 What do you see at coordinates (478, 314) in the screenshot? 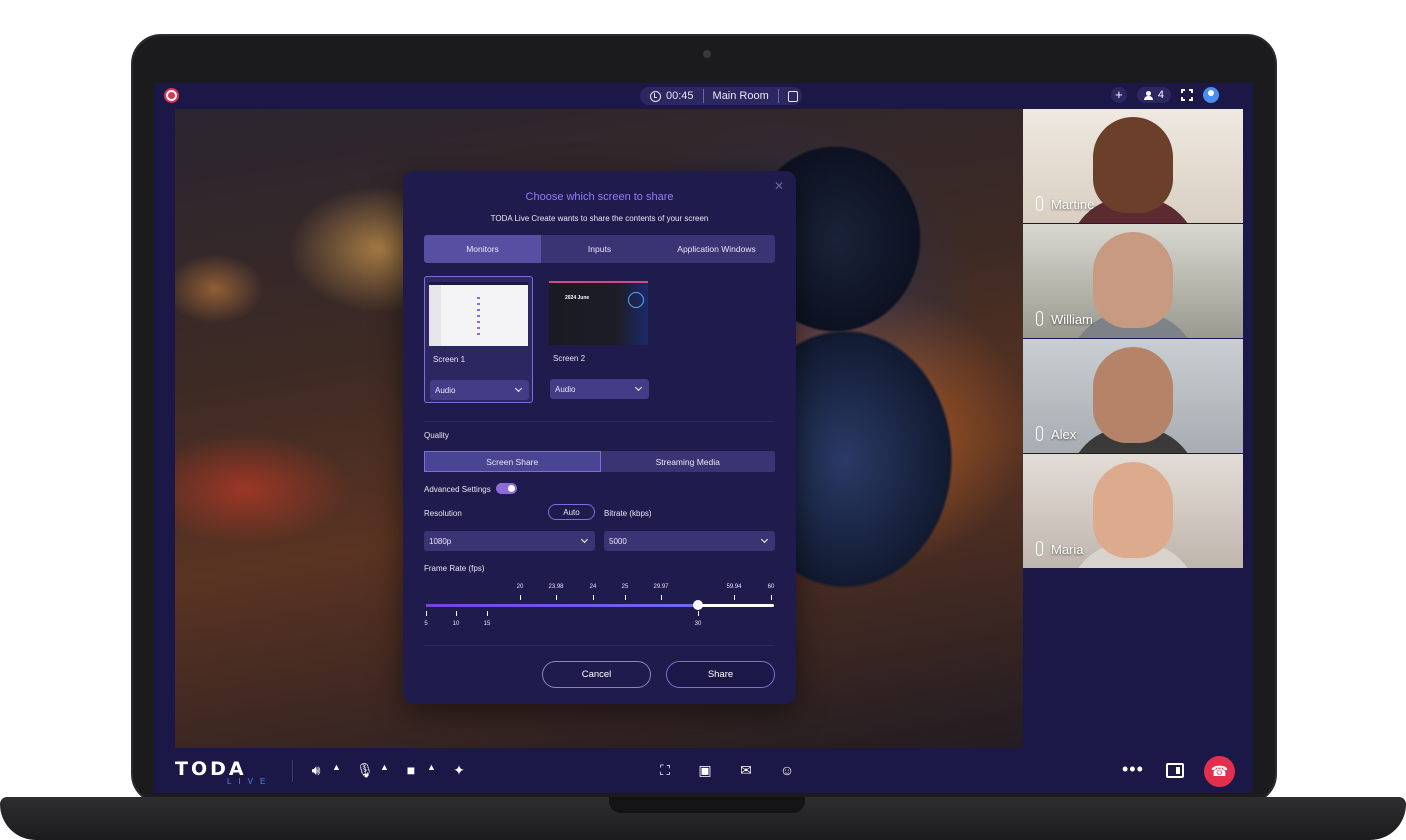
I see `screen-thumbnail` at bounding box center [478, 314].